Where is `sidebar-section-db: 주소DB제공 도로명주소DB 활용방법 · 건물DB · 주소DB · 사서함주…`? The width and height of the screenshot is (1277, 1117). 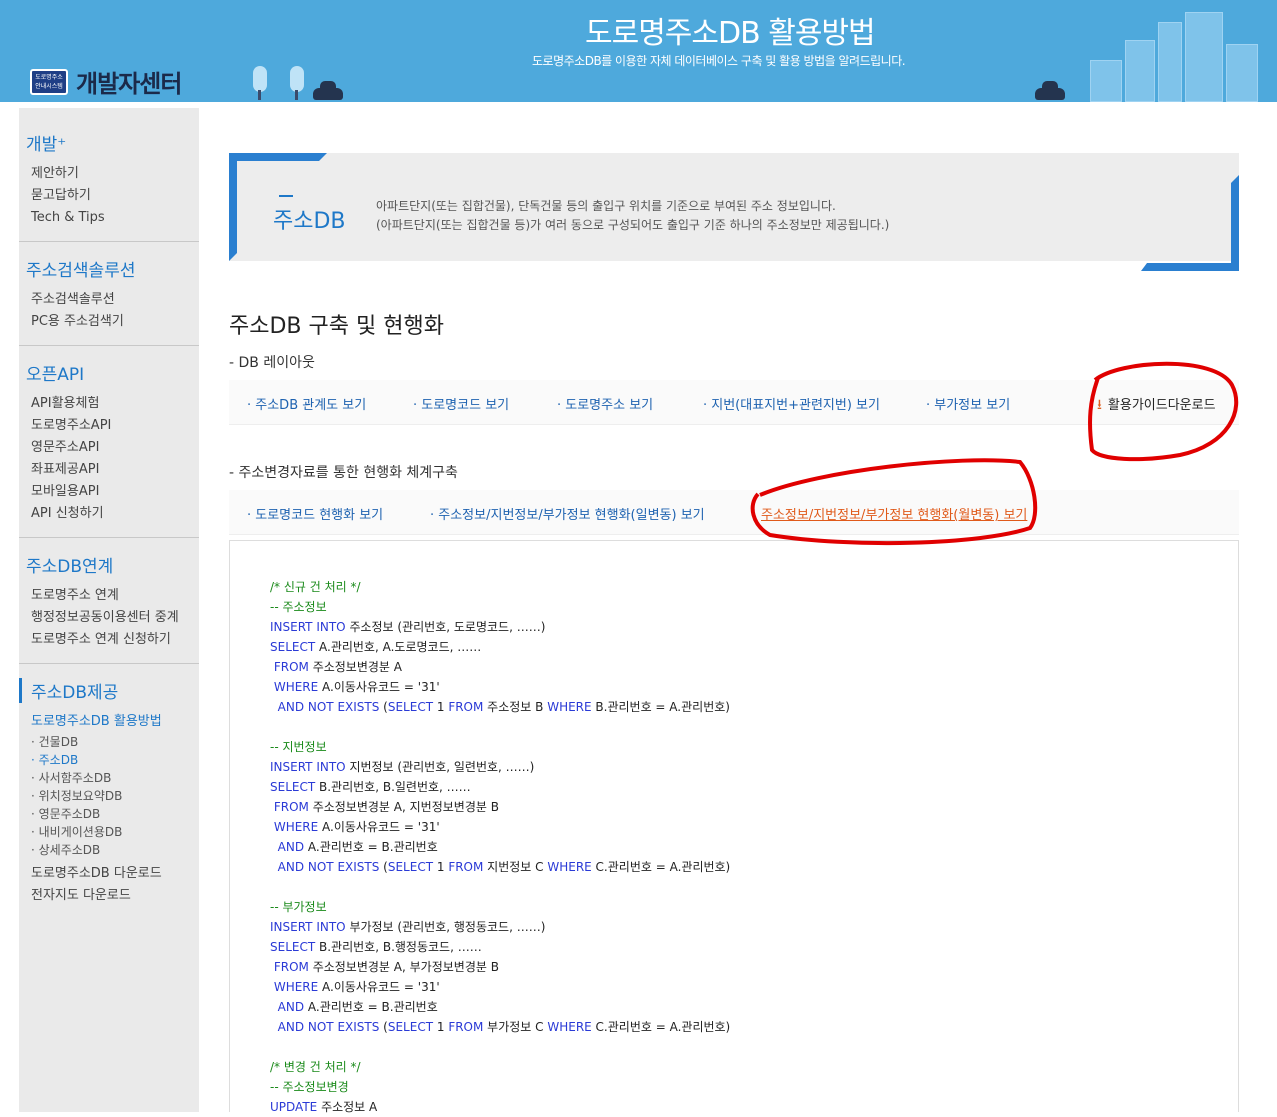 sidebar-section-db: 주소DB제공 도로명주소DB 활용방법 · 건물DB · 주소DB · 사서함주… is located at coordinates (109, 785).